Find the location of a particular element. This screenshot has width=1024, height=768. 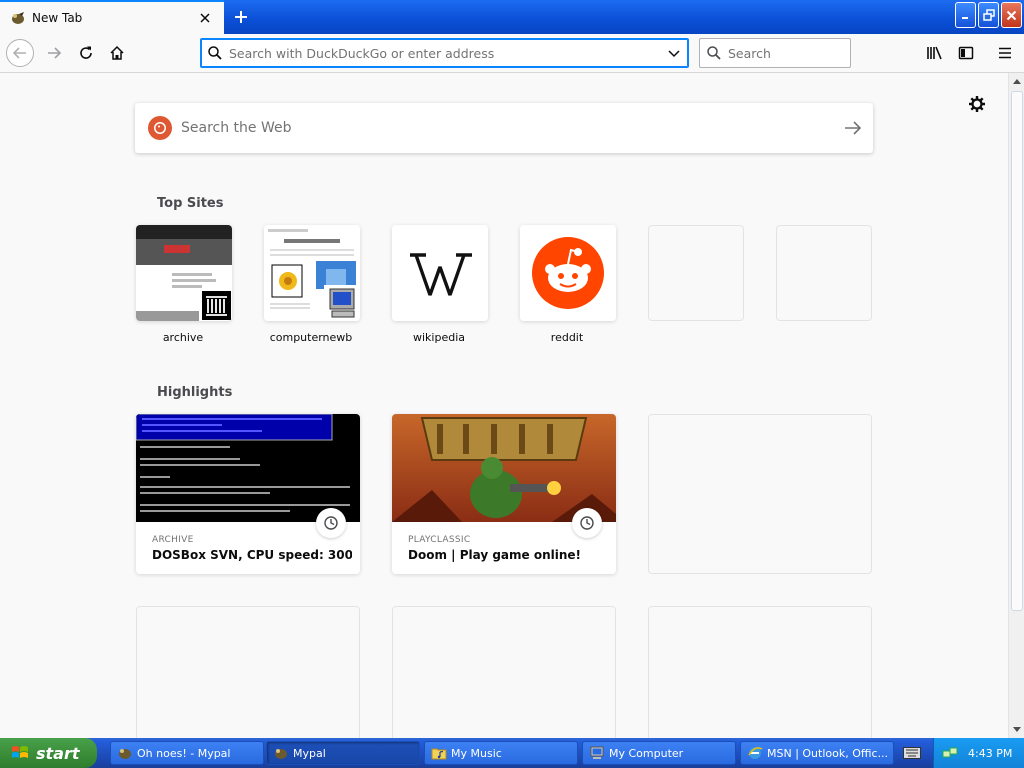

chevron-down-icon is located at coordinates (674, 53).